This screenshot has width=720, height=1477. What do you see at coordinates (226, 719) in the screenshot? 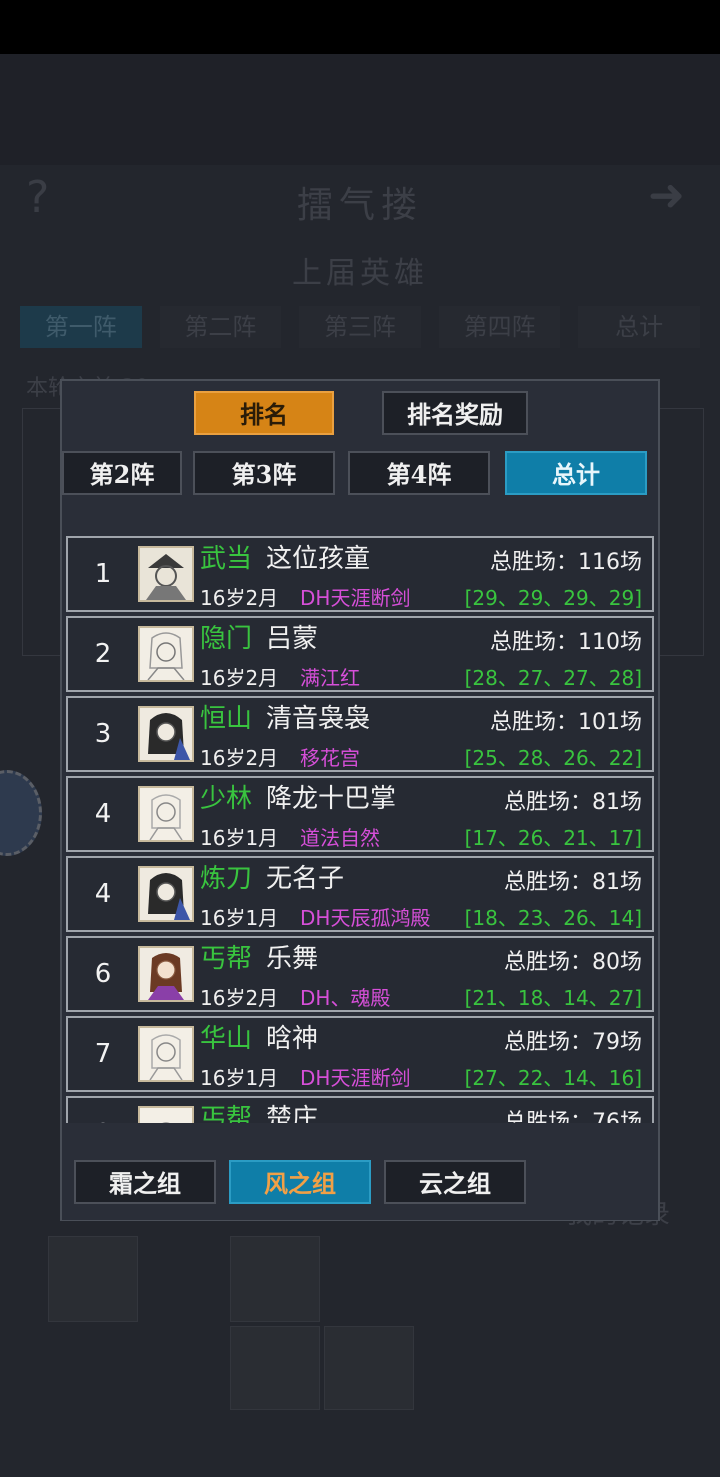
I see `sect-label: 恒山` at bounding box center [226, 719].